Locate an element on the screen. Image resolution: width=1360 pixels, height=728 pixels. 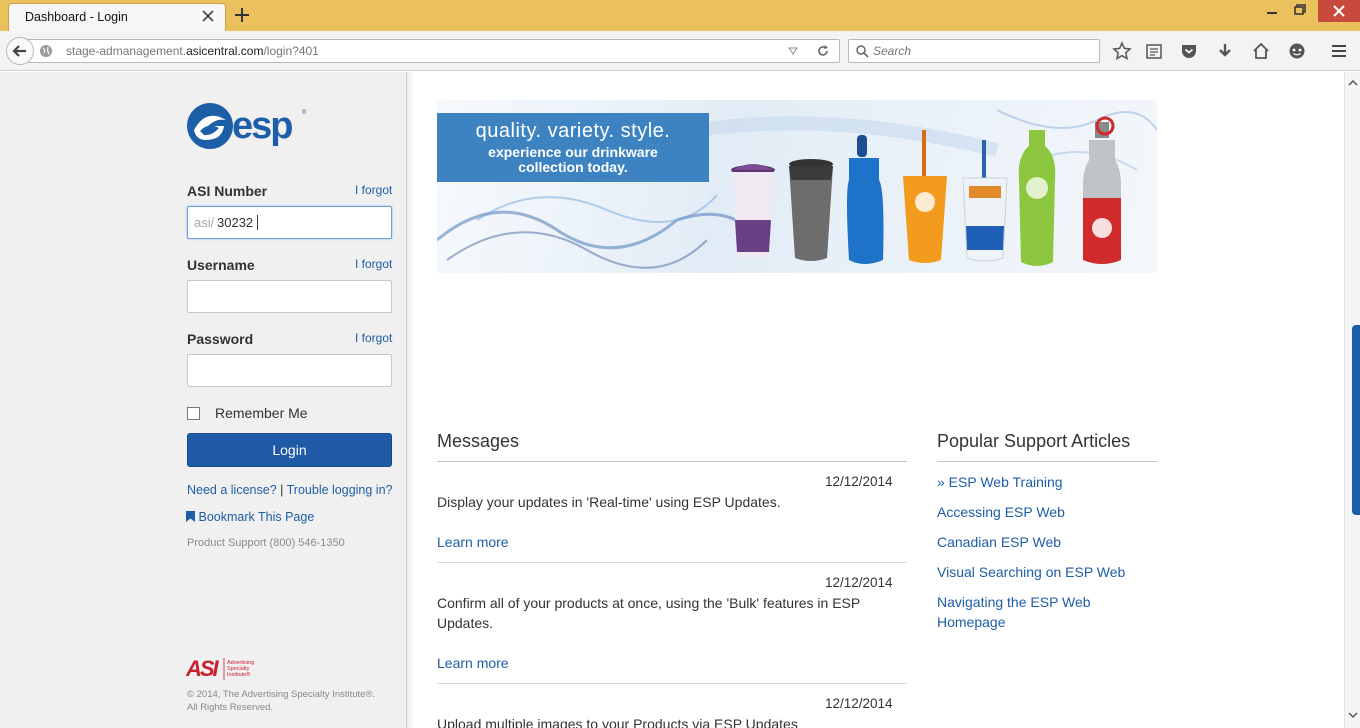
reading-list-icon is located at coordinates (1154, 51).